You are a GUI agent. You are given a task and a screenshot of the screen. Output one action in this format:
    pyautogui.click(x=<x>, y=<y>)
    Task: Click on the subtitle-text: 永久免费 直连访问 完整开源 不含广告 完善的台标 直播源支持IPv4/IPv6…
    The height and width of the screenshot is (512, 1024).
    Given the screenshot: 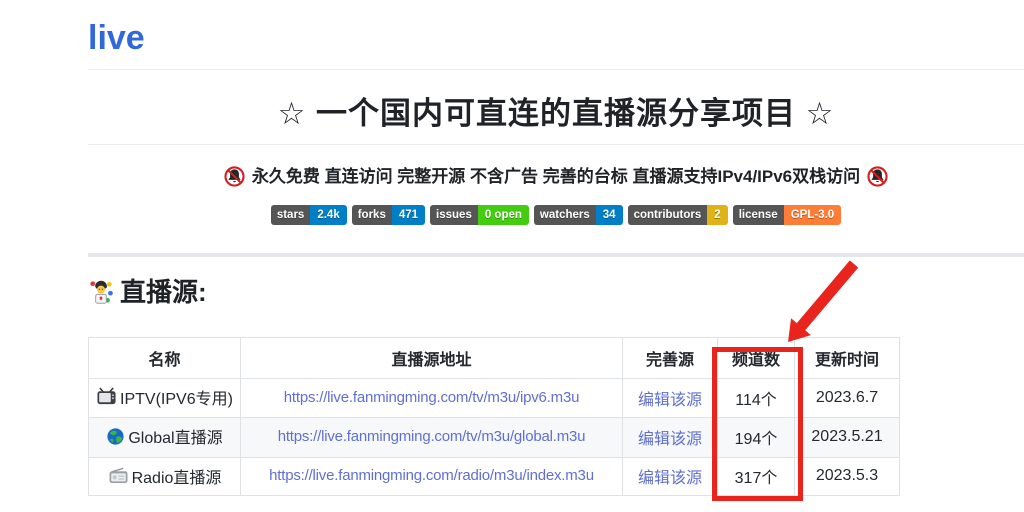 What is the action you would take?
    pyautogui.click(x=556, y=176)
    